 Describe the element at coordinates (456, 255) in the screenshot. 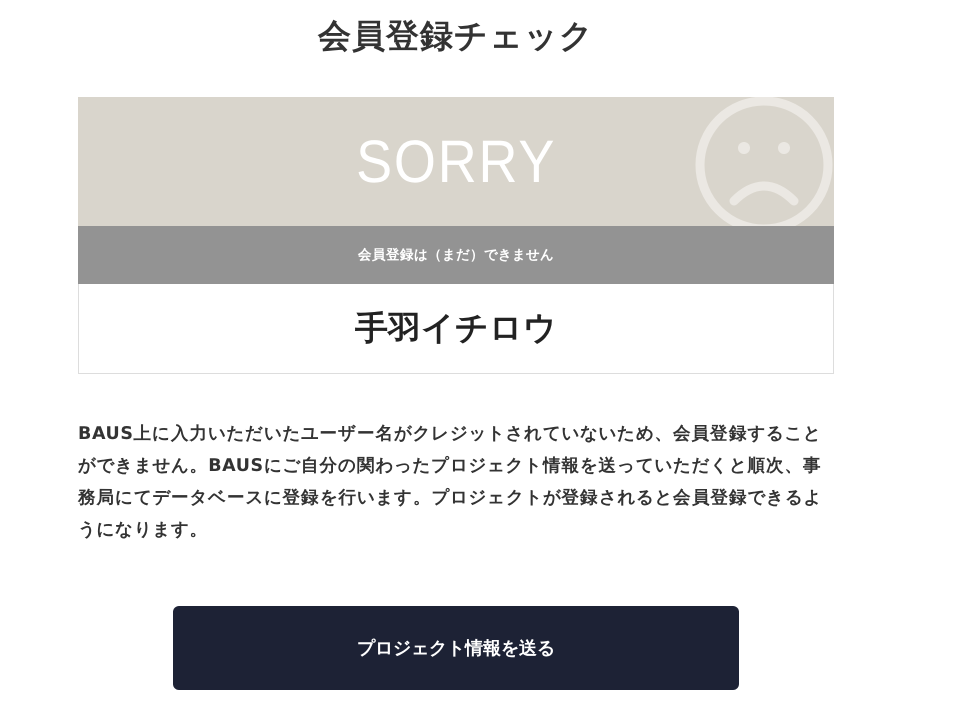

I see `status-message: 会員登録は（まだ）できません` at that location.